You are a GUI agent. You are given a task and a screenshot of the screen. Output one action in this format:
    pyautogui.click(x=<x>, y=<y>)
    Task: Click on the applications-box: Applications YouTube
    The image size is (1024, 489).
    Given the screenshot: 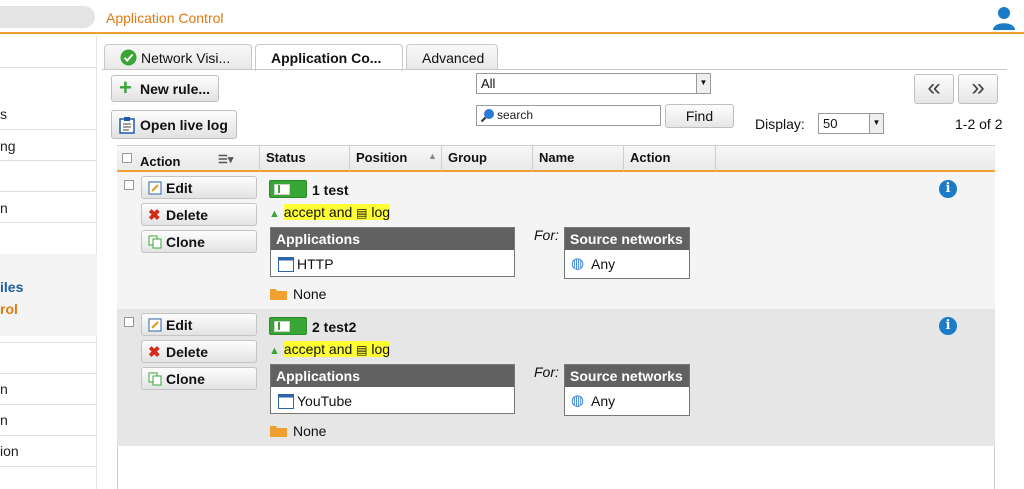 What is the action you would take?
    pyautogui.click(x=392, y=389)
    